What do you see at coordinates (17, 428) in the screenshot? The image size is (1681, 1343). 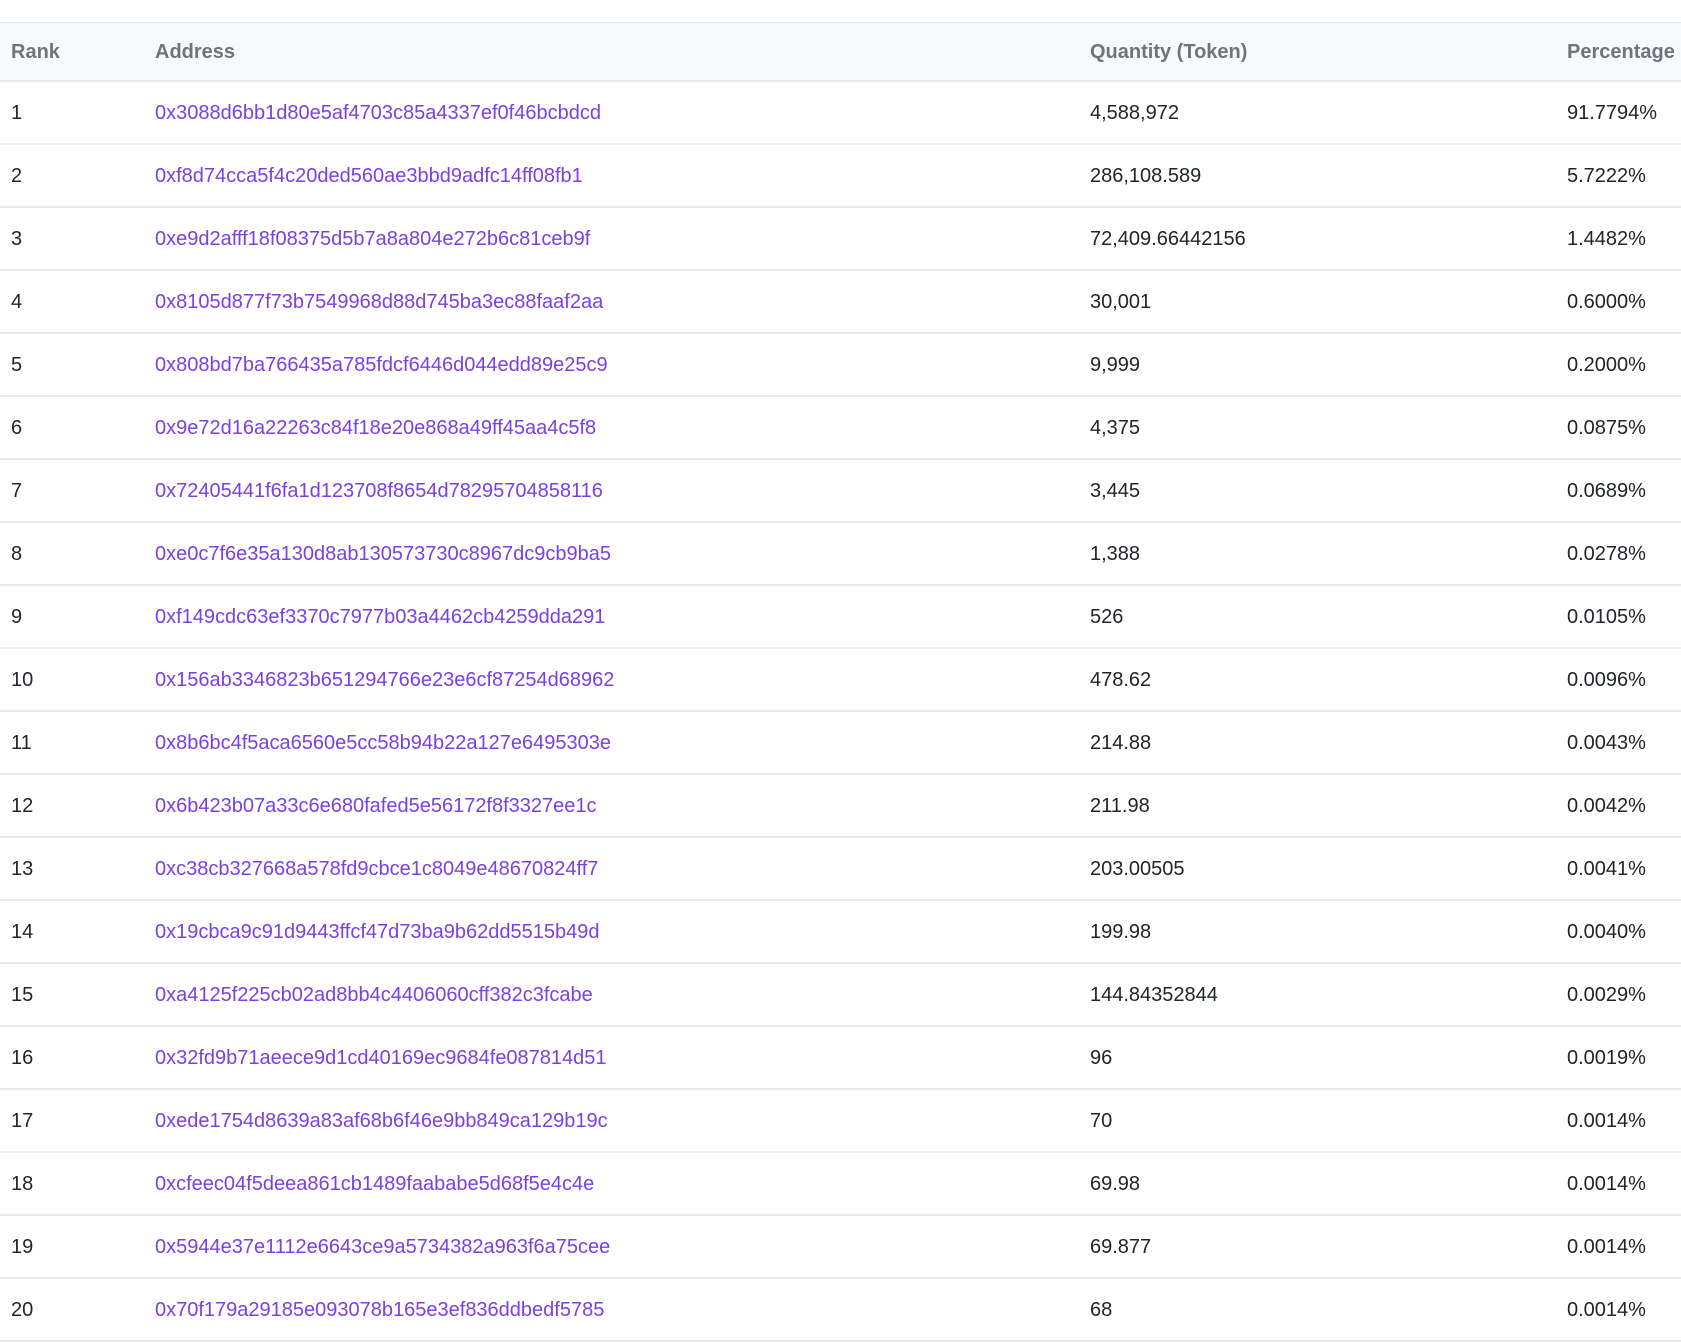 I see `rank-cell: 6` at bounding box center [17, 428].